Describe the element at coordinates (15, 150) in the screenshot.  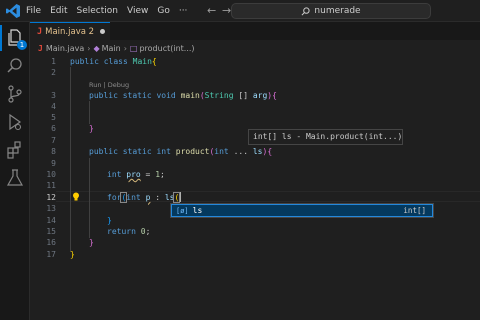
I see `extensions-icon` at that location.